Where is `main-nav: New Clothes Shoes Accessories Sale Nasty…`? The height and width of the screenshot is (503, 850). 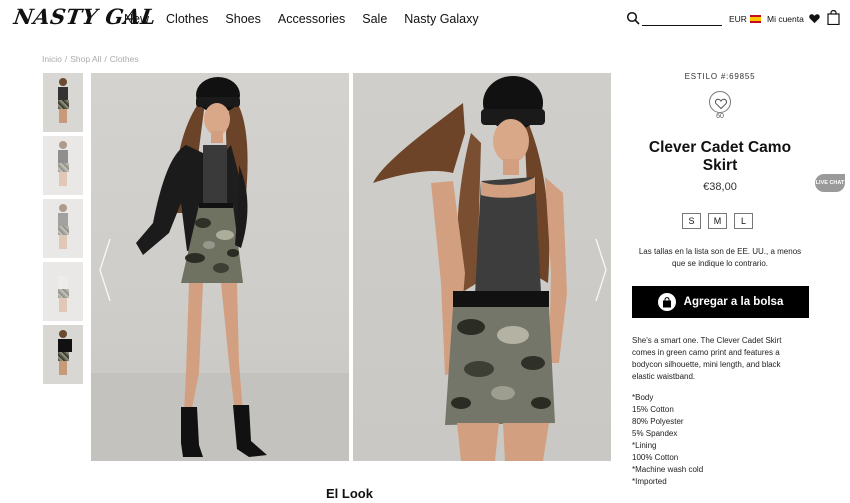
main-nav: New Clothes Shoes Accessories Sale Nasty… is located at coordinates (310, 19).